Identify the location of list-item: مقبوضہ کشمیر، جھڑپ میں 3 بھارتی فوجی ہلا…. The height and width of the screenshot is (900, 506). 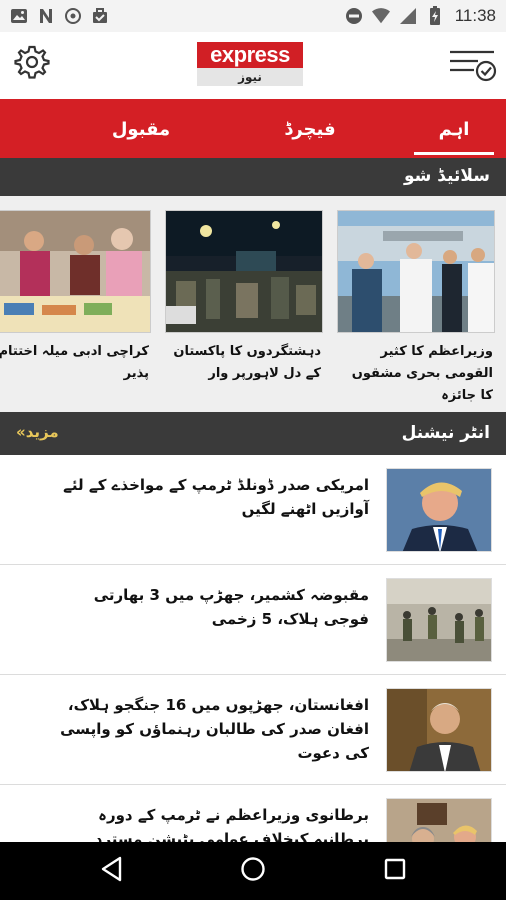
(253, 620).